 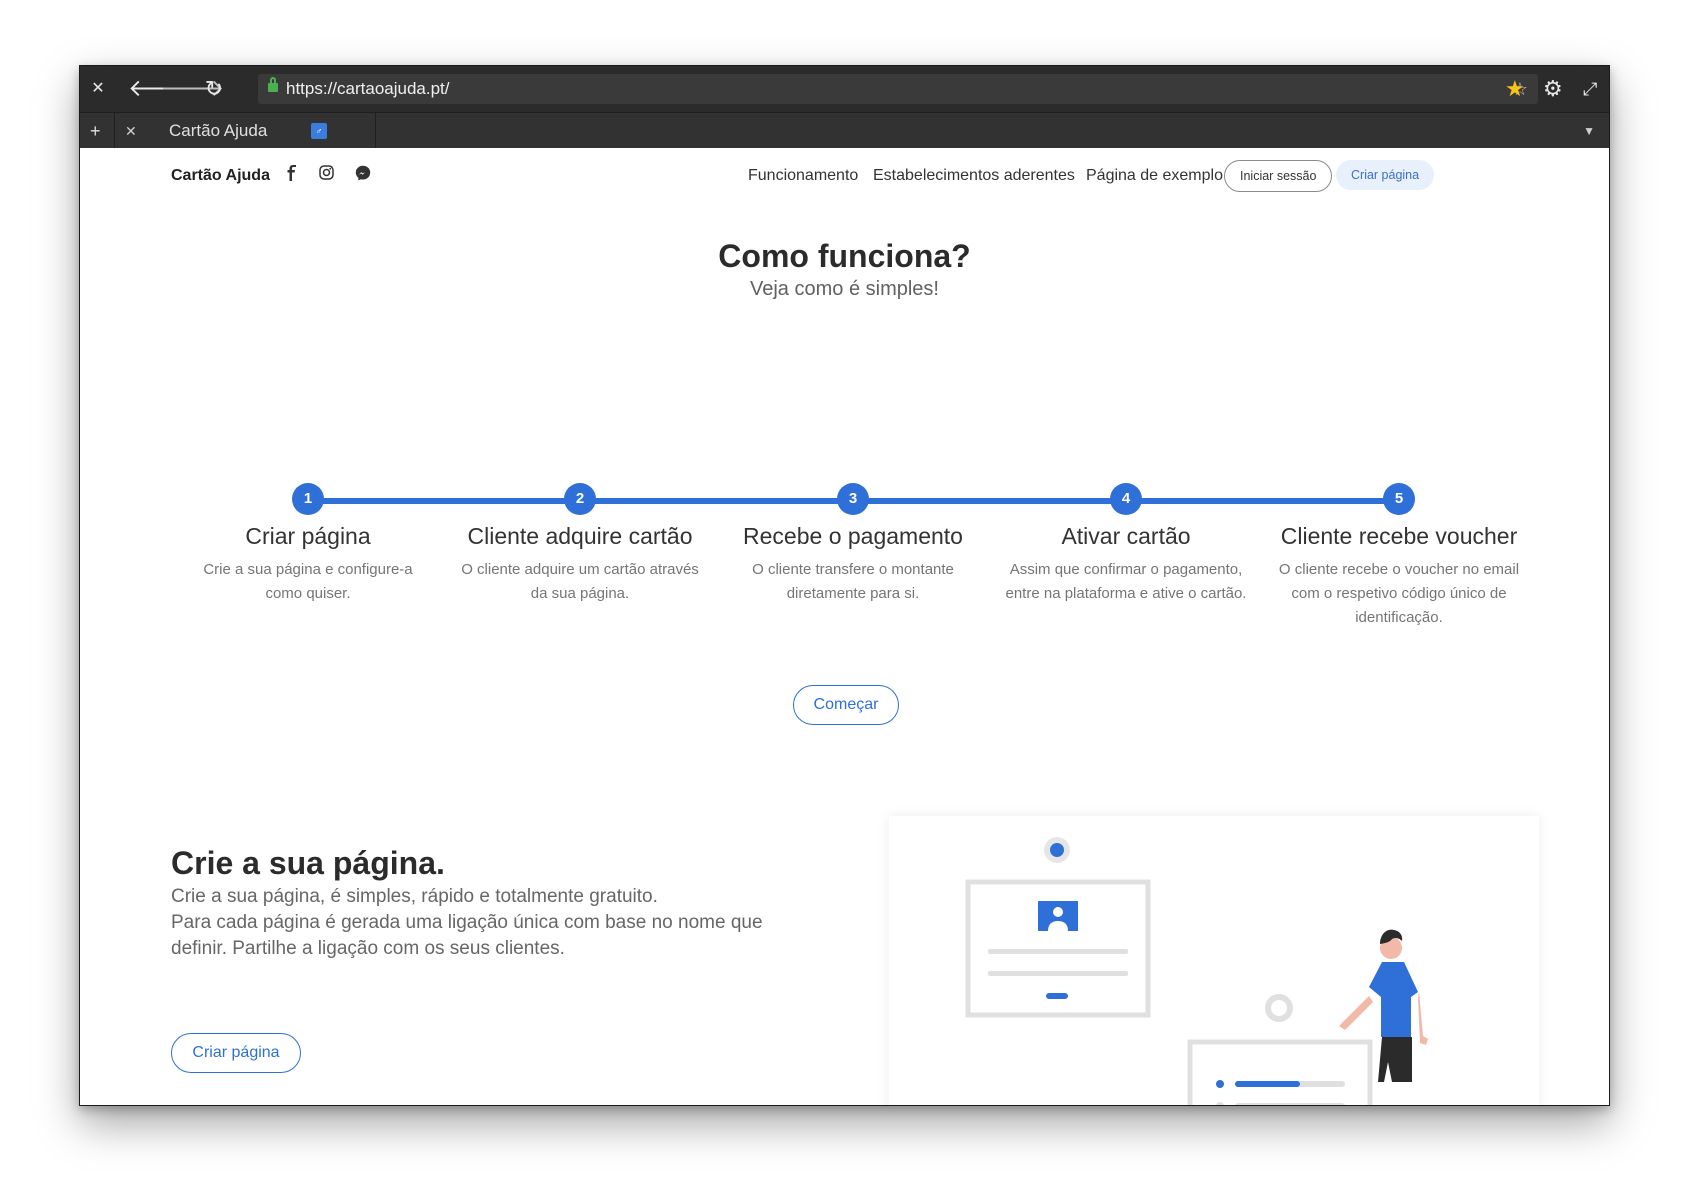 I want to click on tab-bar: + ✕ Cartão Ajuda ♂ ▼, so click(x=844, y=130).